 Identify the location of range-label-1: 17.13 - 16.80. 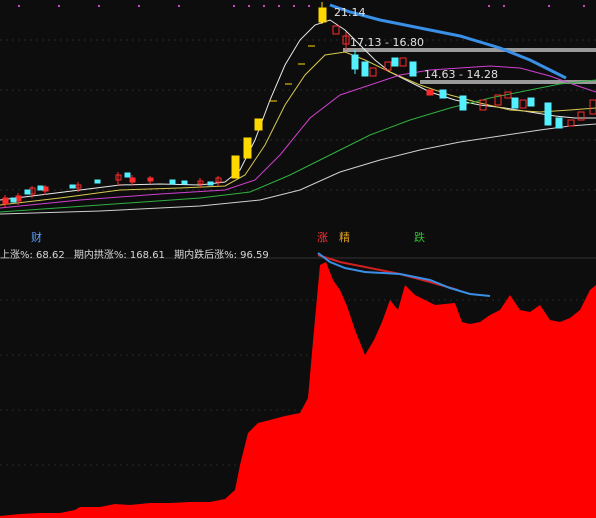
(387, 42).